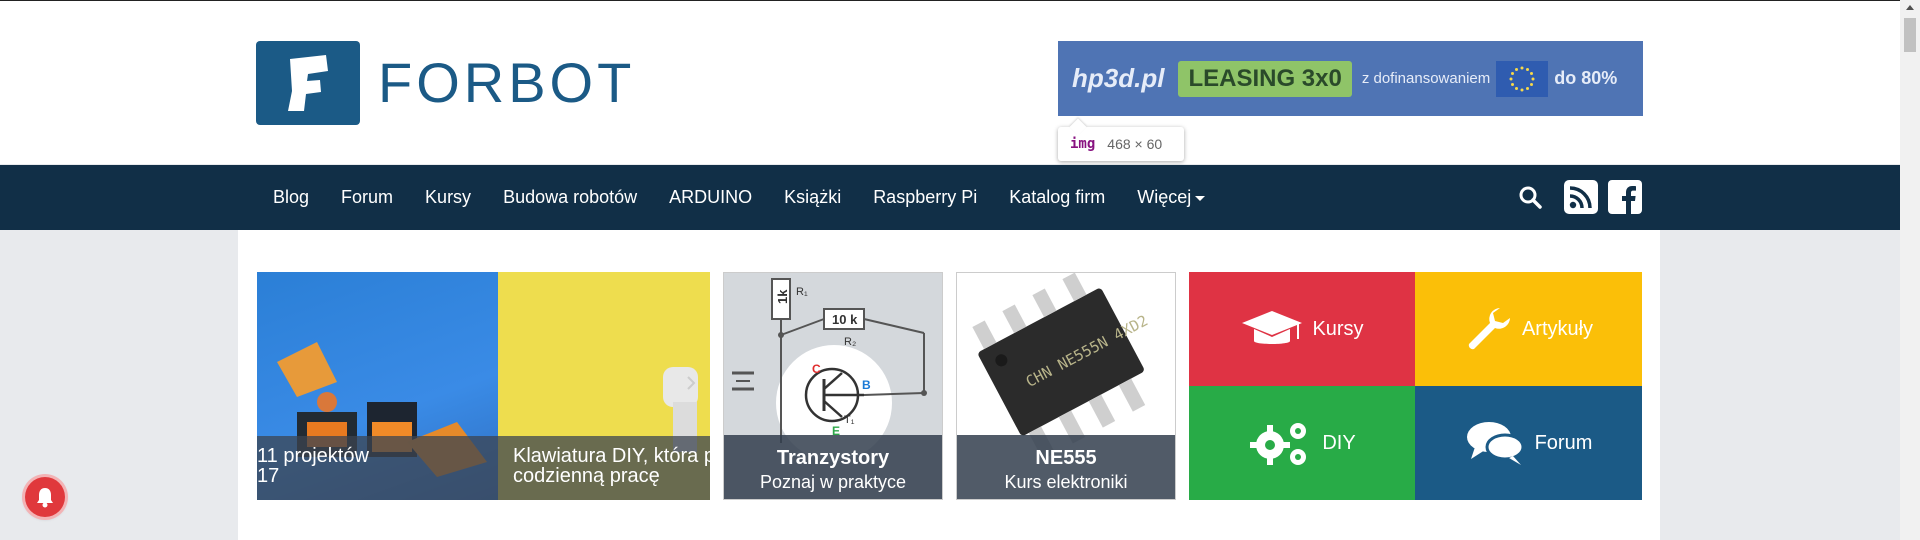 The image size is (1920, 540). Describe the element at coordinates (1164, 197) in the screenshot. I see `nav-item-wiecej-label: Więcej` at that location.